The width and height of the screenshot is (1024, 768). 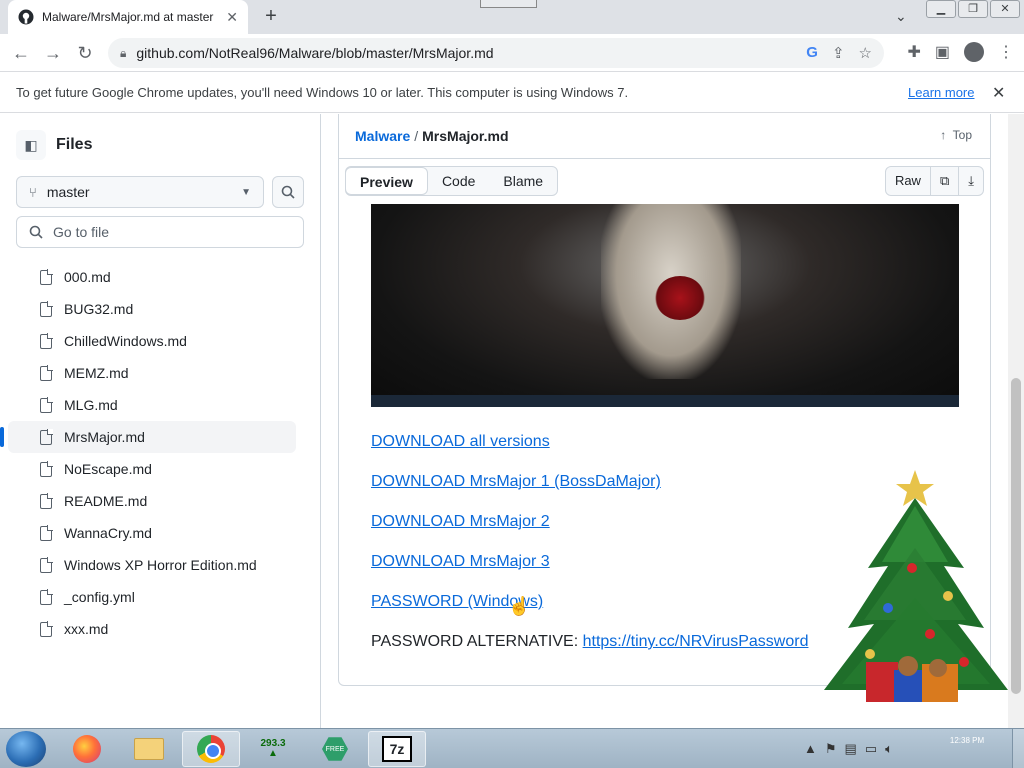 I want to click on share-icon: ⇪, so click(x=838, y=53).